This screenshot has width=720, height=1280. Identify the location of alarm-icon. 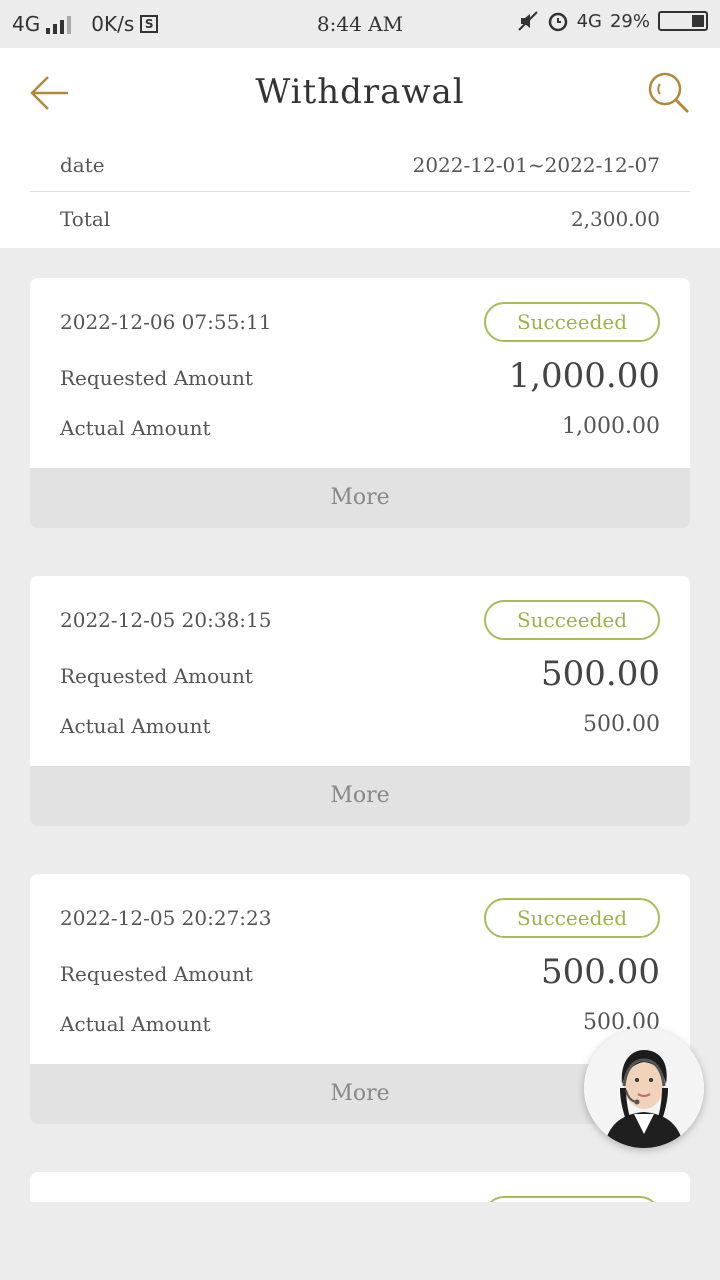
(557, 22).